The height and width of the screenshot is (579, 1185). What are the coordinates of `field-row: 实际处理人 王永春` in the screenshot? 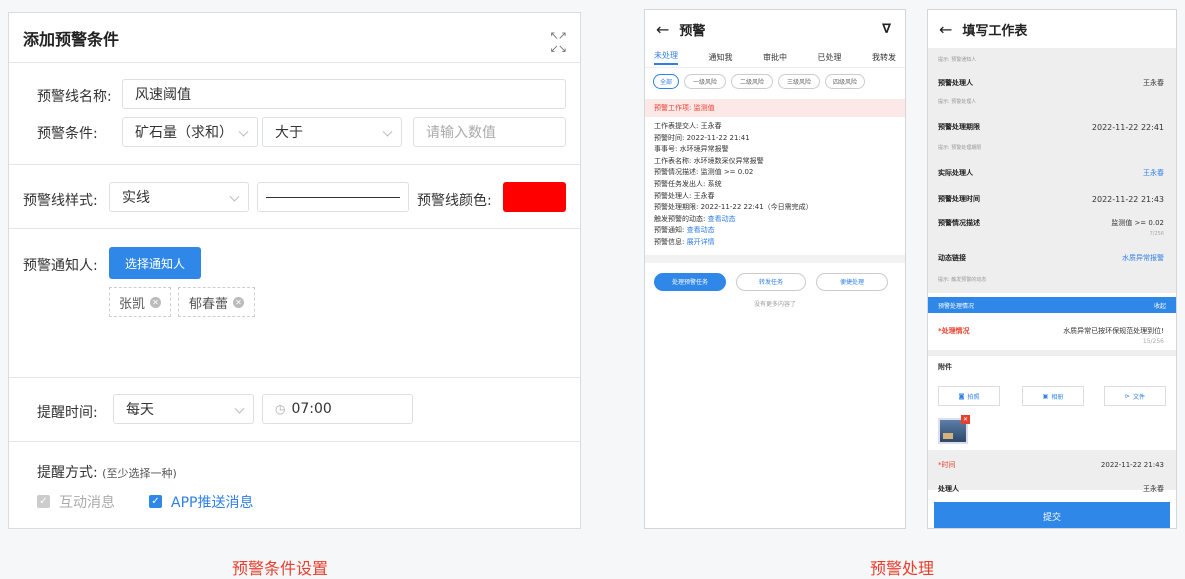 It's located at (1051, 173).